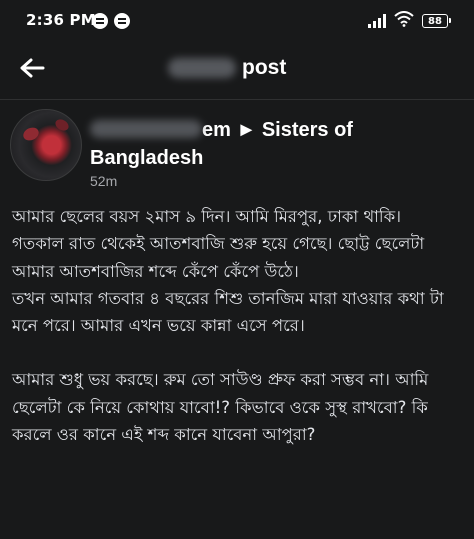 The image size is (474, 539). What do you see at coordinates (46, 145) in the screenshot?
I see `avatar` at bounding box center [46, 145].